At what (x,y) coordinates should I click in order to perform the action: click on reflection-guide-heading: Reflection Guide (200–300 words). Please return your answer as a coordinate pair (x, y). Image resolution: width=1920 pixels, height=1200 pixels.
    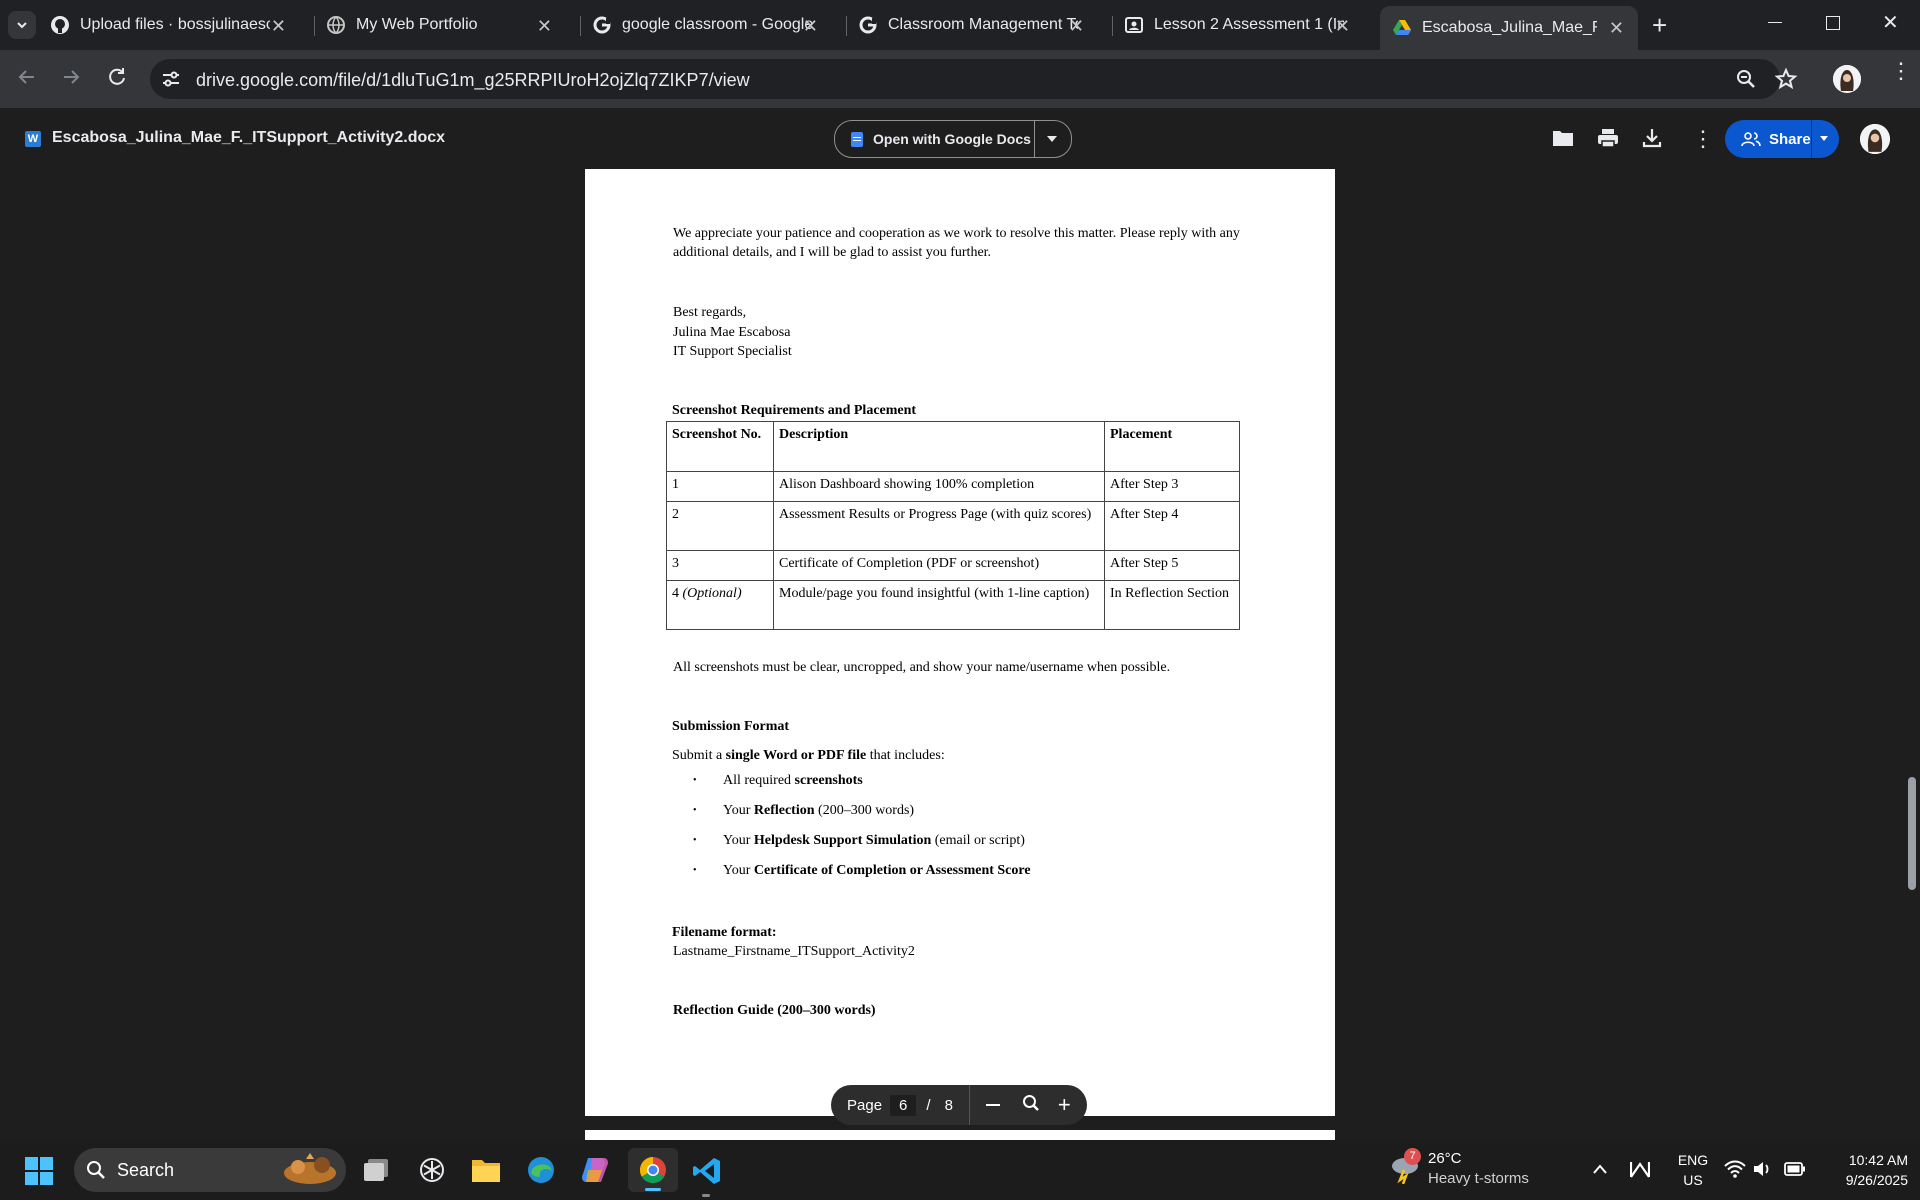
    Looking at the image, I should click on (774, 1010).